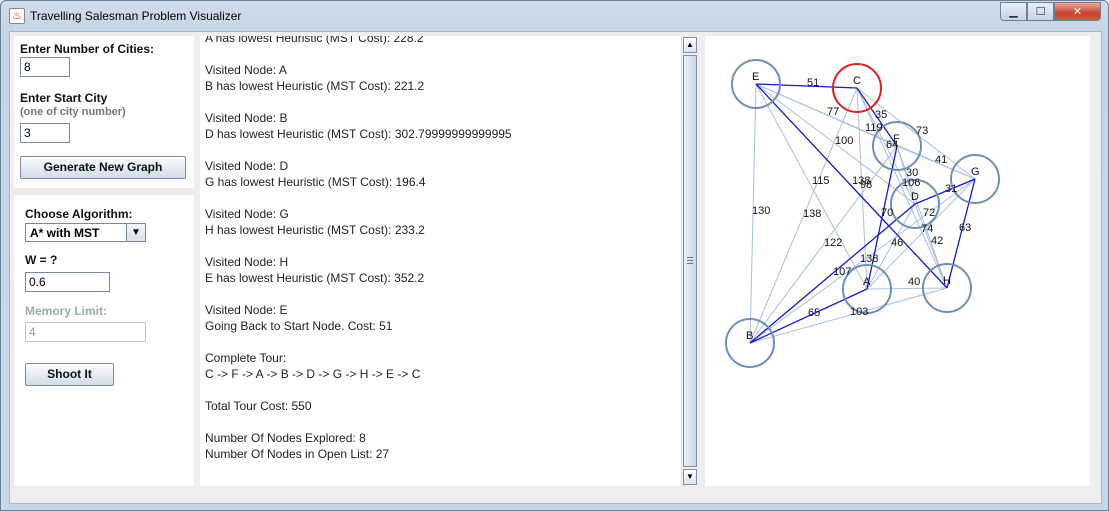 The height and width of the screenshot is (511, 1109). What do you see at coordinates (66, 311) in the screenshot?
I see `memory-limit-label: Memory Limit:` at bounding box center [66, 311].